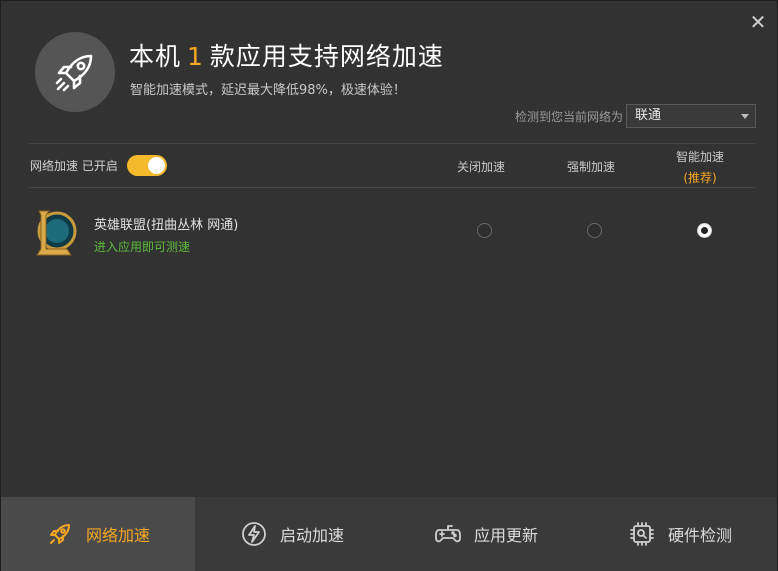  I want to click on nav-network-acceleration: 网络加速, so click(98, 534).